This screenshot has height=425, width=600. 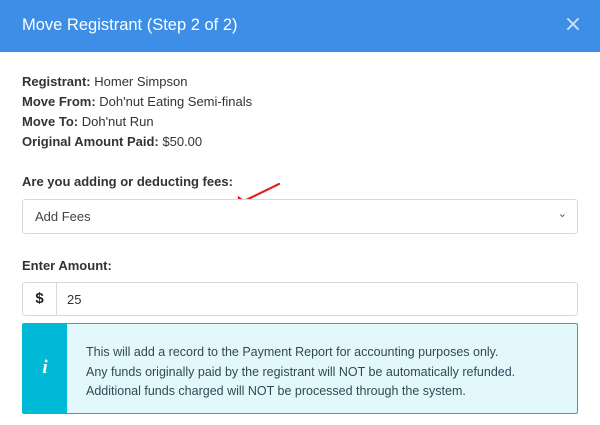 I want to click on enter-amount-label: Enter Amount:, so click(x=67, y=265).